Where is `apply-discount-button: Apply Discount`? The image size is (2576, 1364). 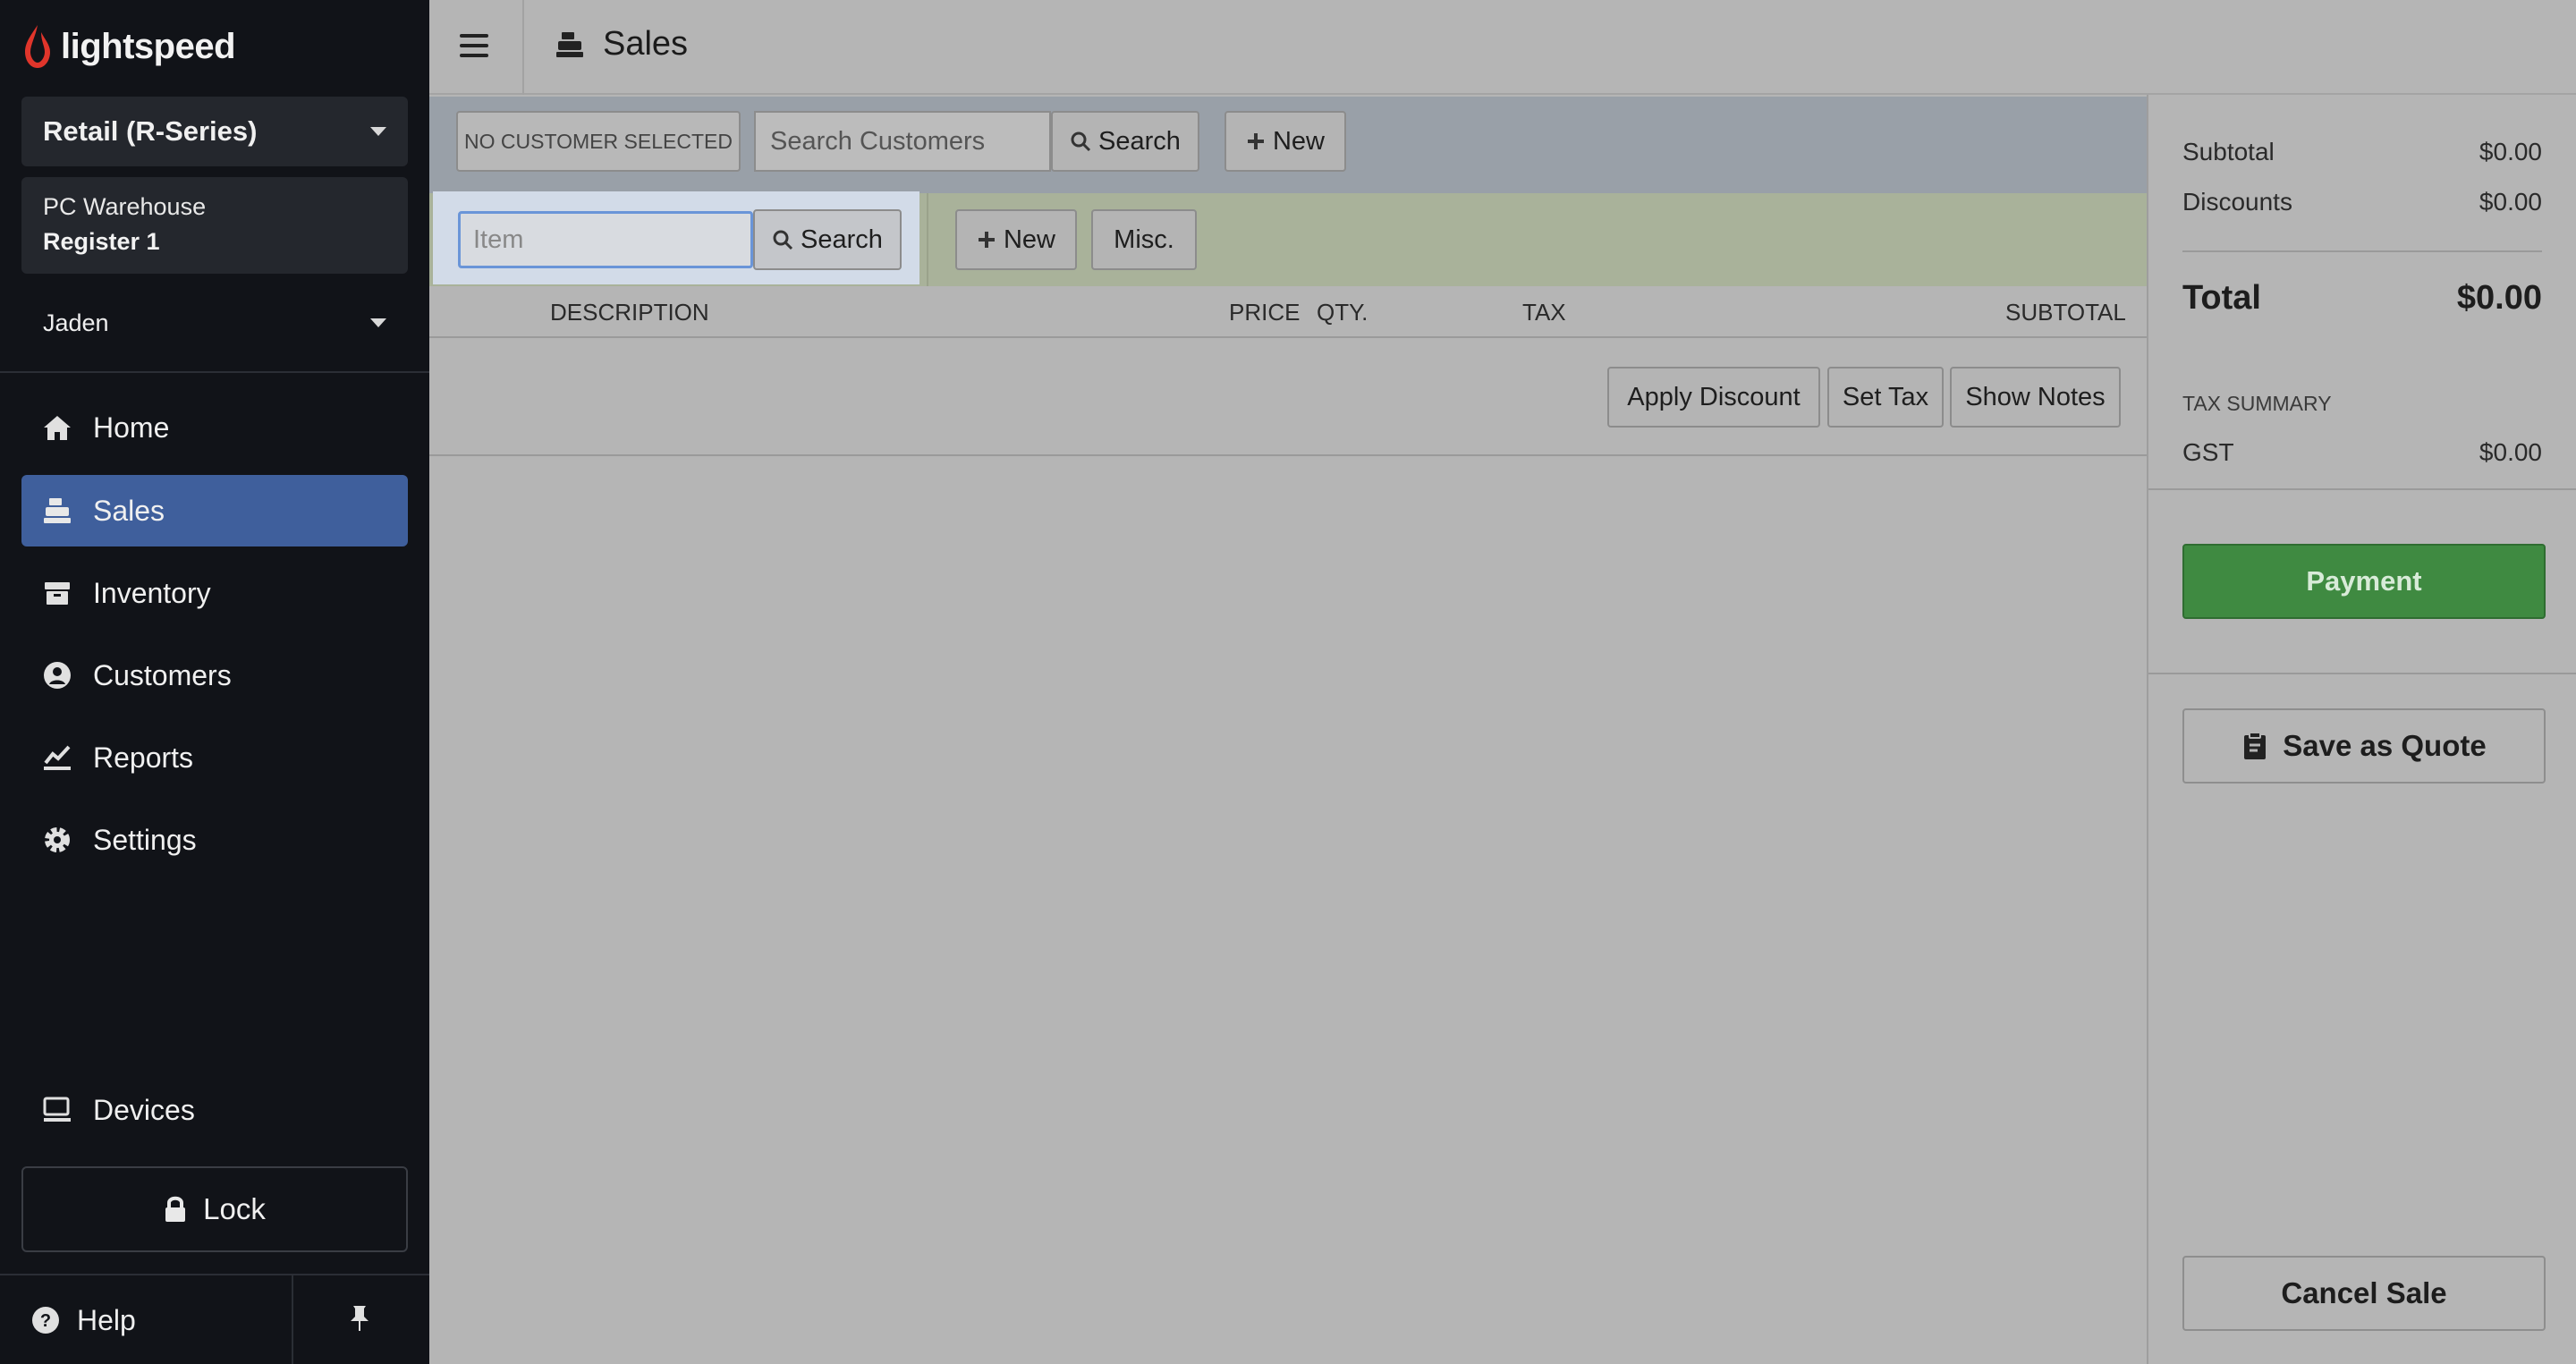 apply-discount-button: Apply Discount is located at coordinates (1713, 397).